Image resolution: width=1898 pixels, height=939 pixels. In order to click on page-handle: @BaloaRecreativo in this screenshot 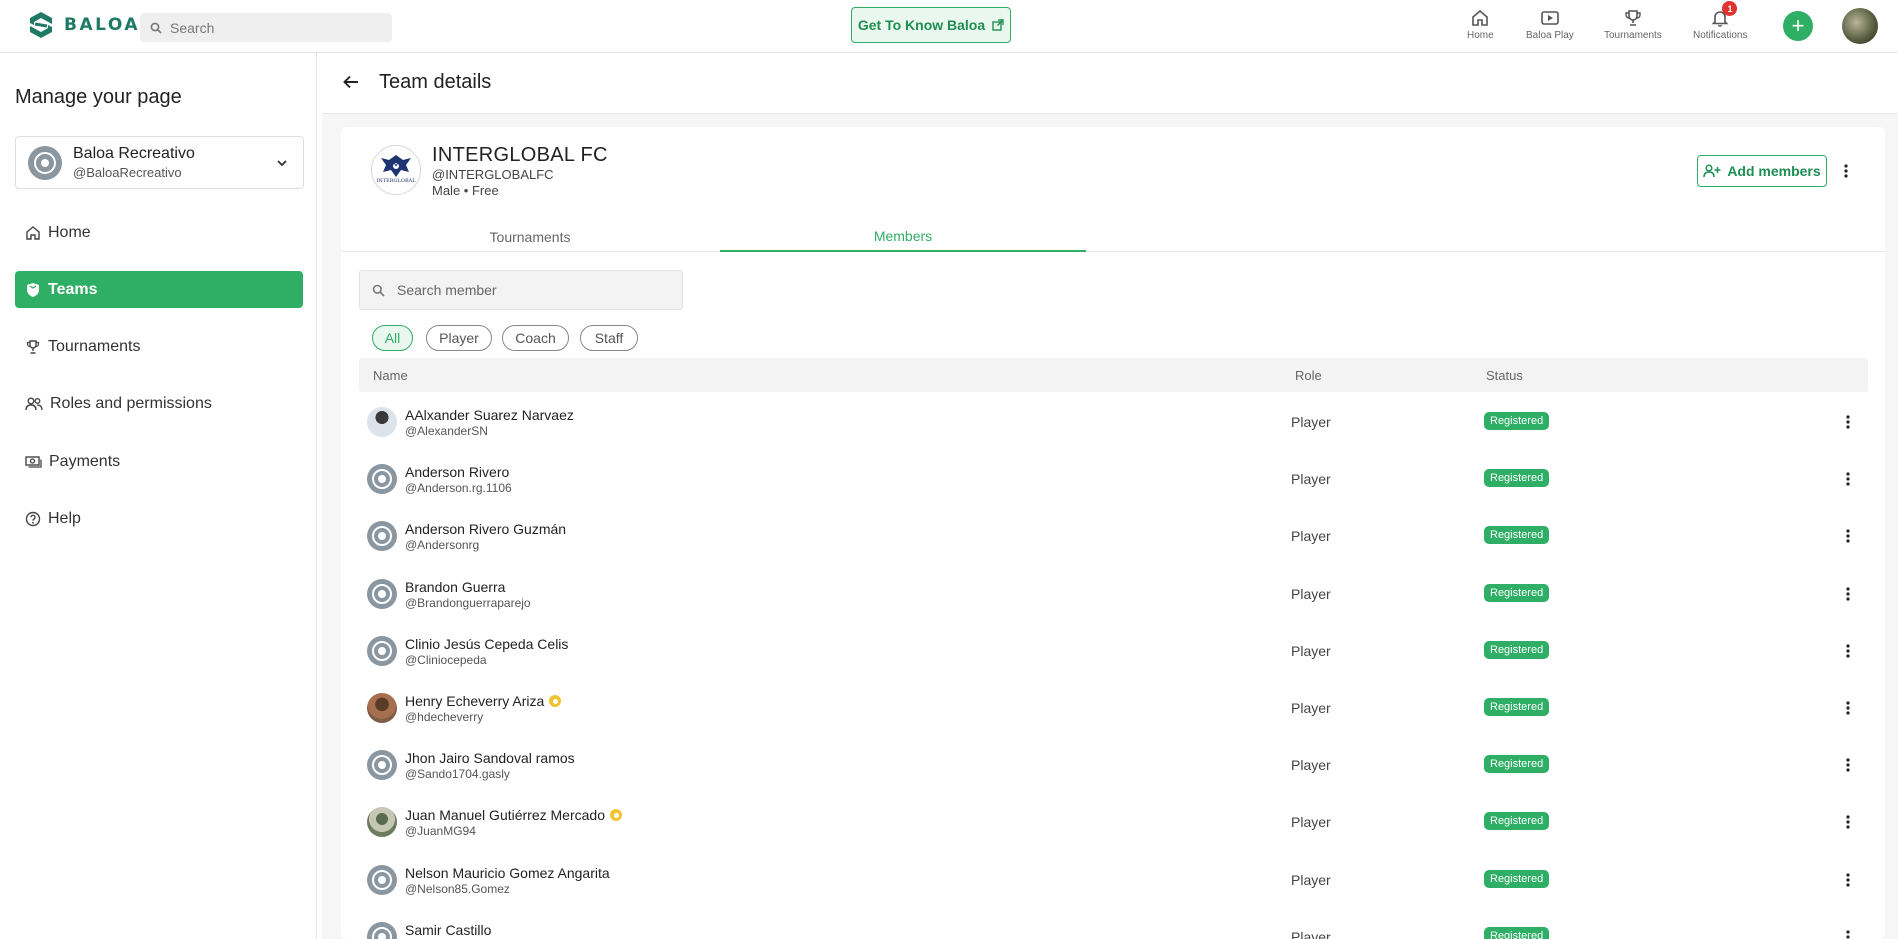, I will do `click(127, 172)`.